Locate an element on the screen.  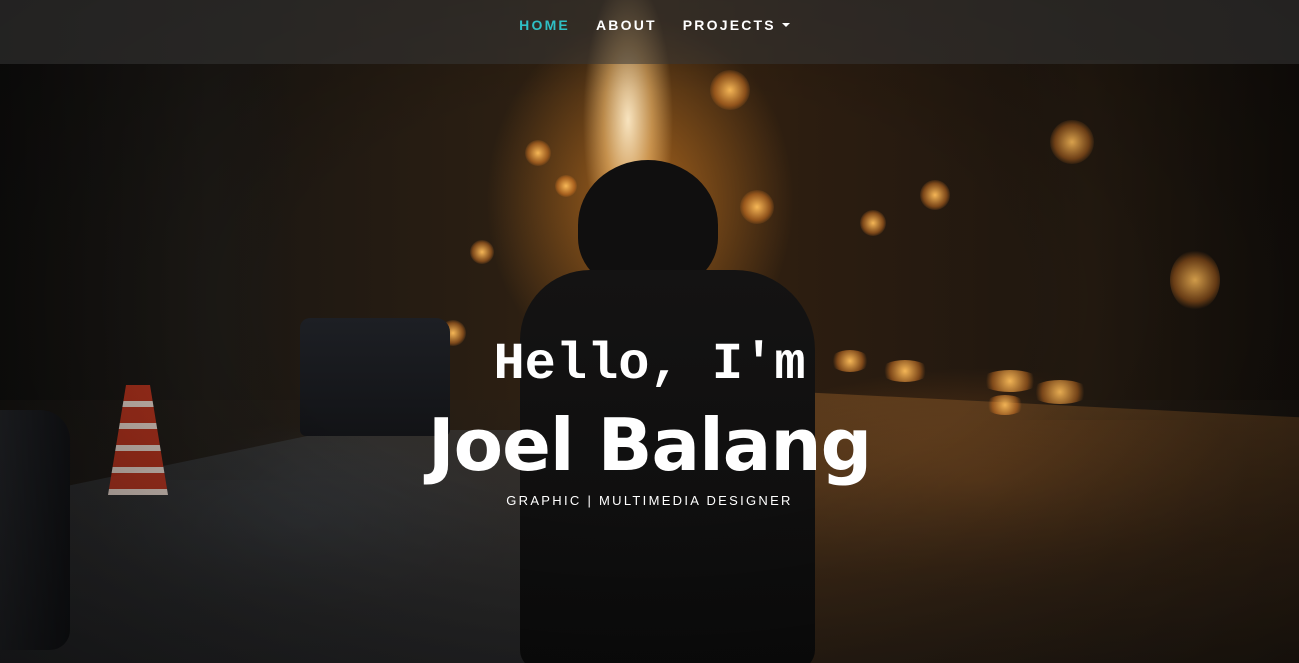
top-navbar: HOME ABOUT PROJECTS is located at coordinates (649, 32).